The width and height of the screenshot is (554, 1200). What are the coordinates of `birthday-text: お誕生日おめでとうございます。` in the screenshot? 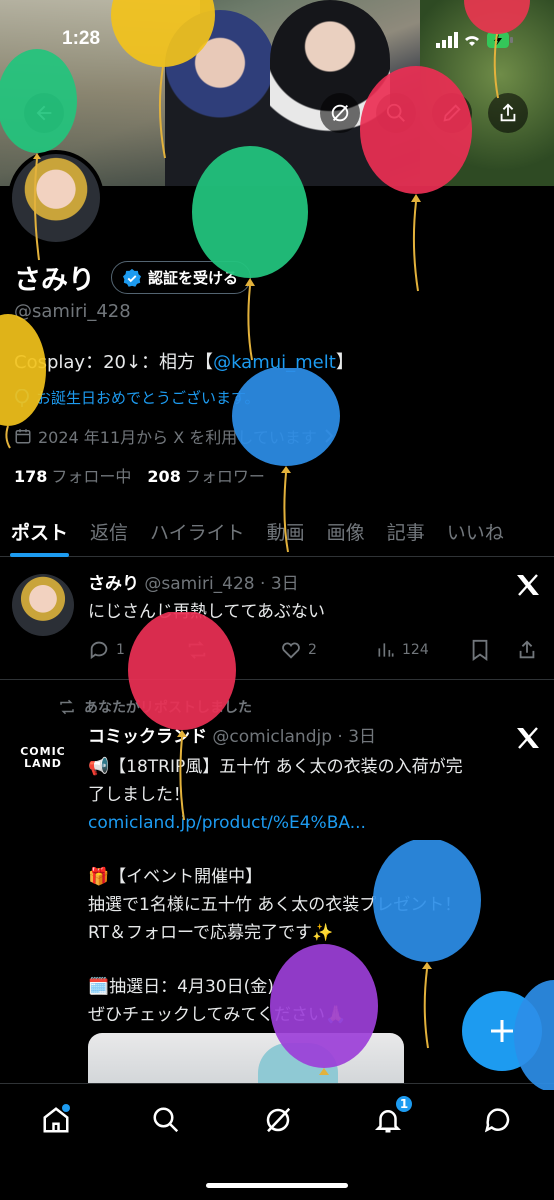 It's located at (148, 398).